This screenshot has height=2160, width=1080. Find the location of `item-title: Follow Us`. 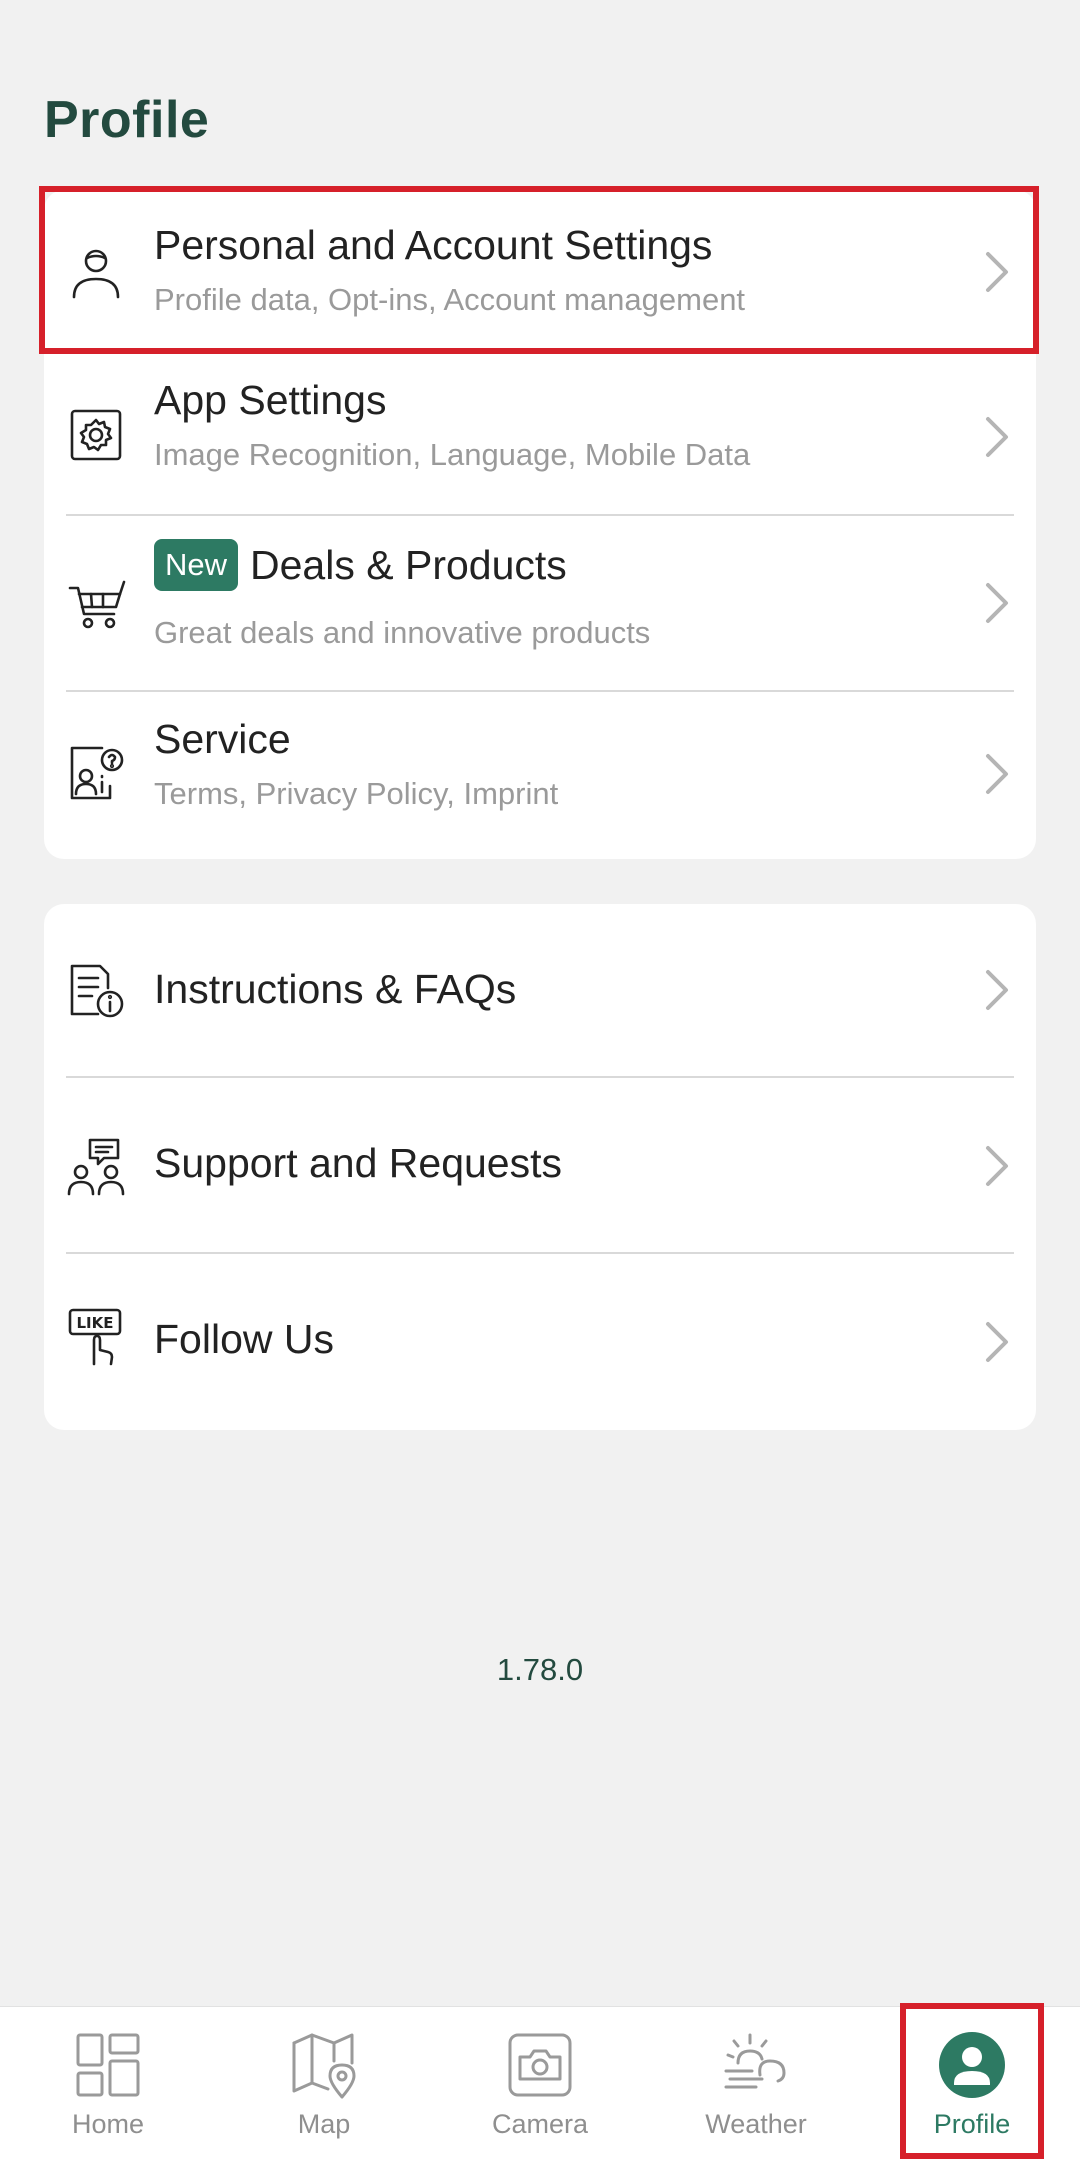

item-title: Follow Us is located at coordinates (244, 1339).